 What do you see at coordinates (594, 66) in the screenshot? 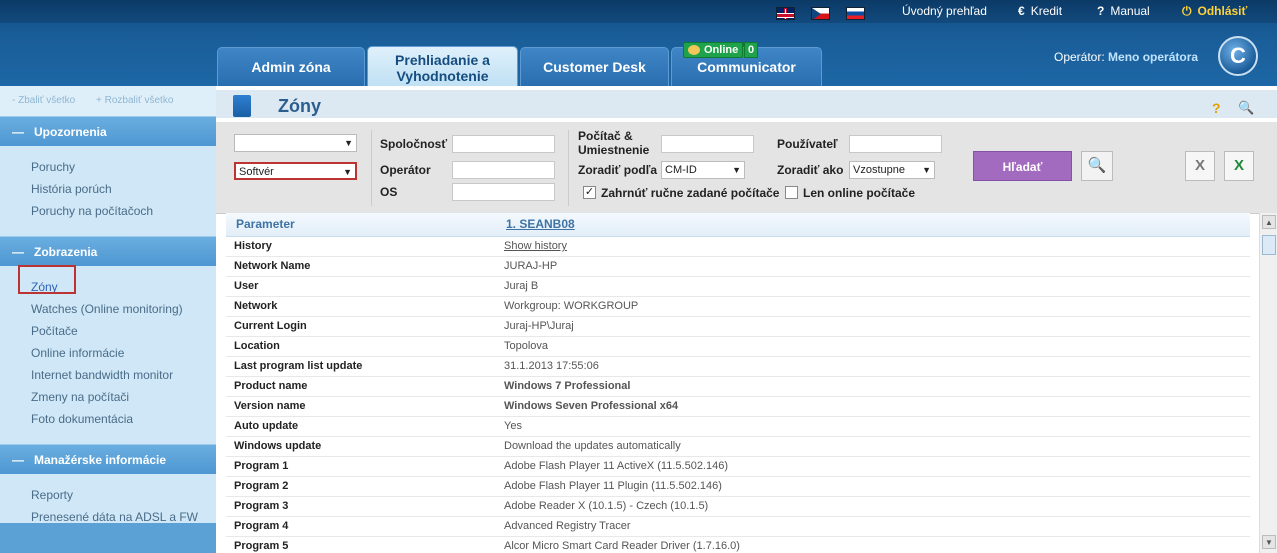
I see `tab-customer-desk: Customer Desk` at bounding box center [594, 66].